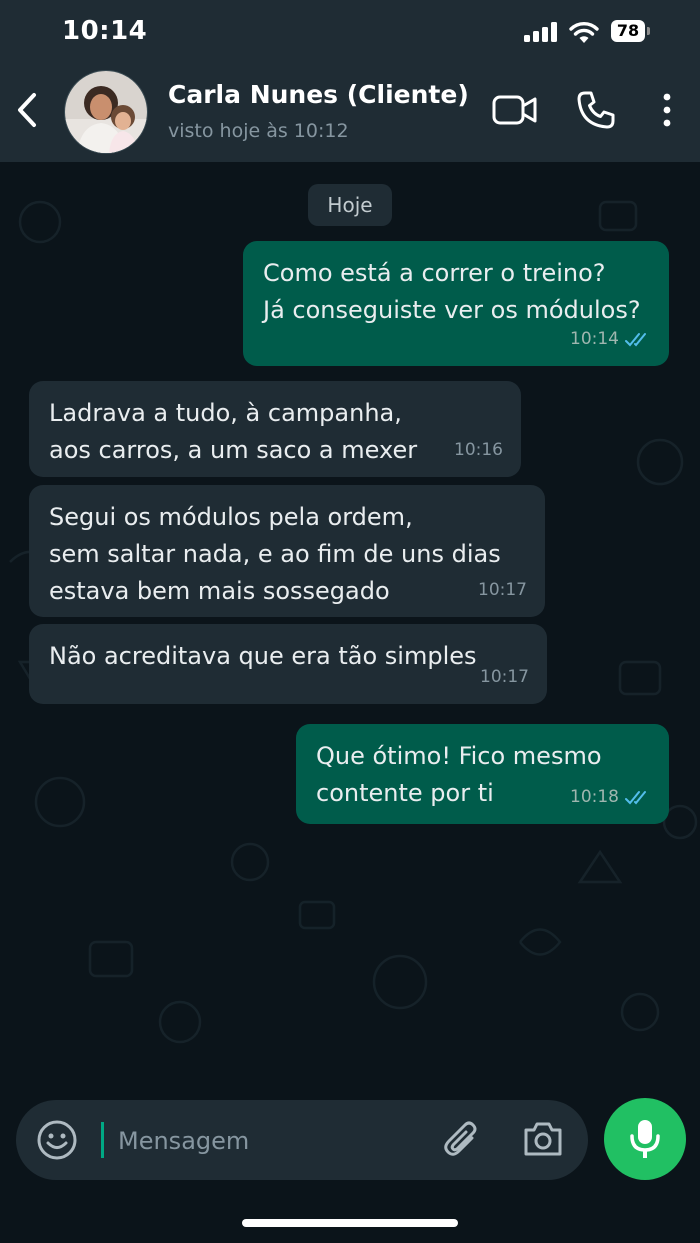 The image size is (700, 1243). I want to click on incoming-message: Não acreditava que era tão simples 10:17, so click(288, 664).